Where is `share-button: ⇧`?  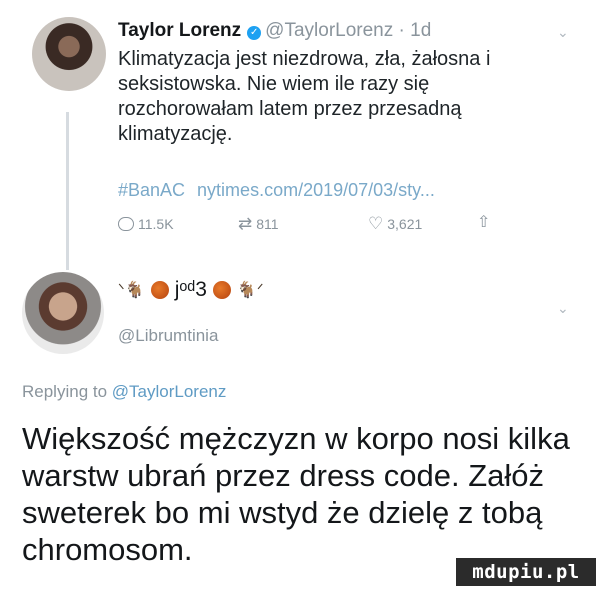
share-button: ⇧ is located at coordinates (485, 222).